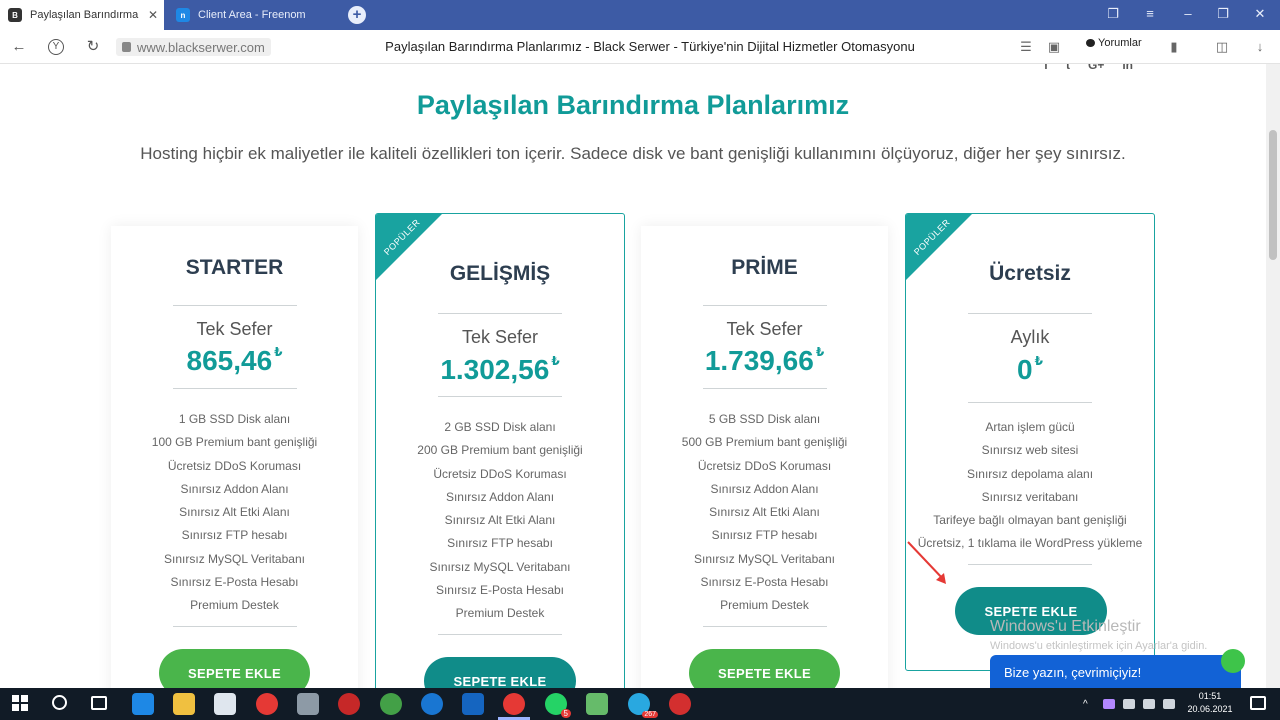 The width and height of the screenshot is (1280, 720). I want to click on close-tab-icon: ✕, so click(153, 15).